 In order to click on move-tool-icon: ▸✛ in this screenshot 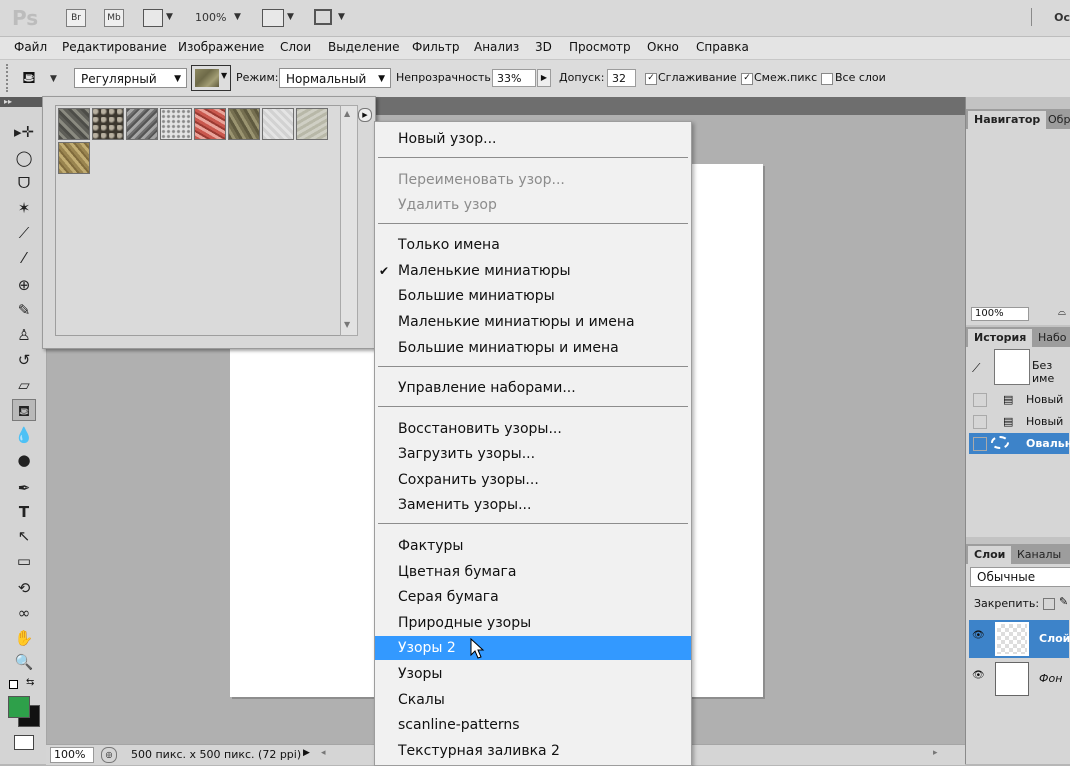, I will do `click(24, 132)`.